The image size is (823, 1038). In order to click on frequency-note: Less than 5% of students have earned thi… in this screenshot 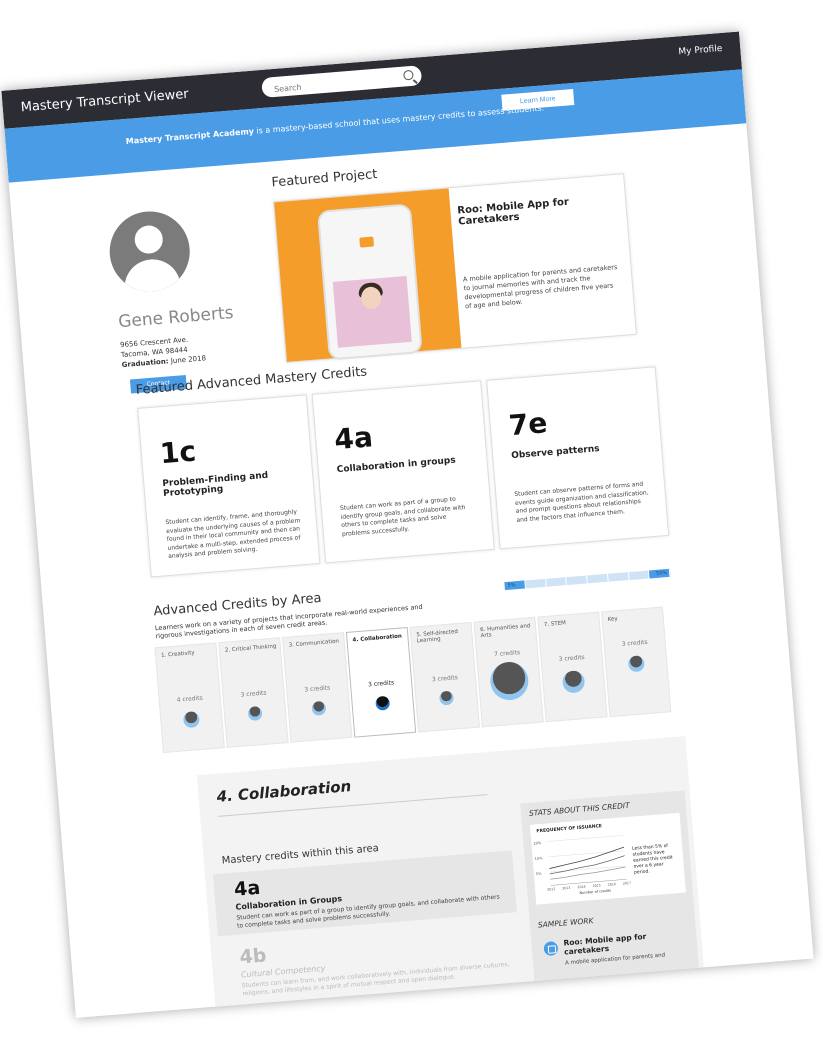, I will do `click(652, 859)`.